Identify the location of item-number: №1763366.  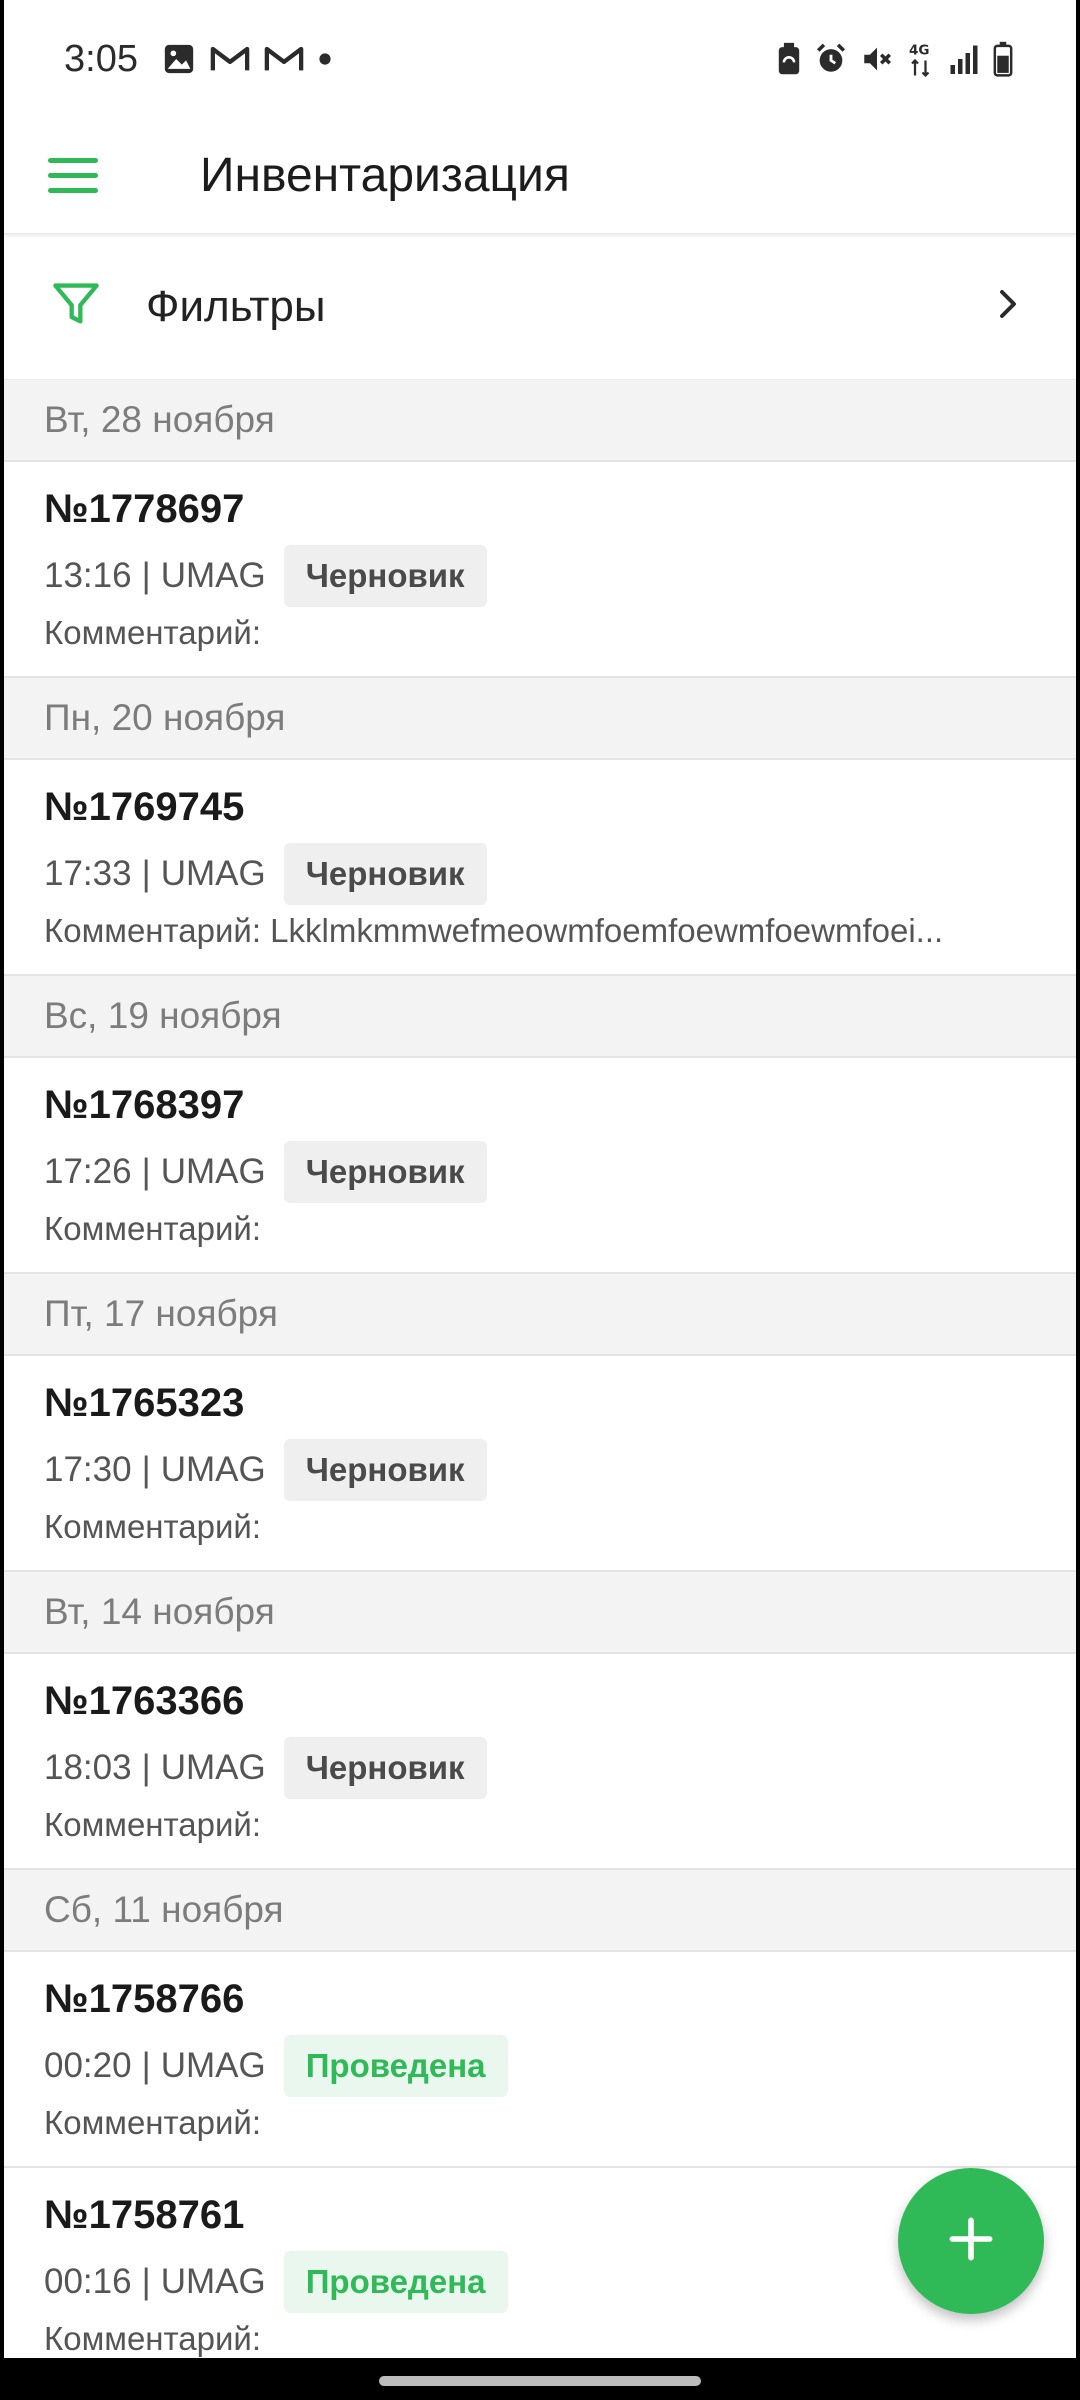
(144, 1701).